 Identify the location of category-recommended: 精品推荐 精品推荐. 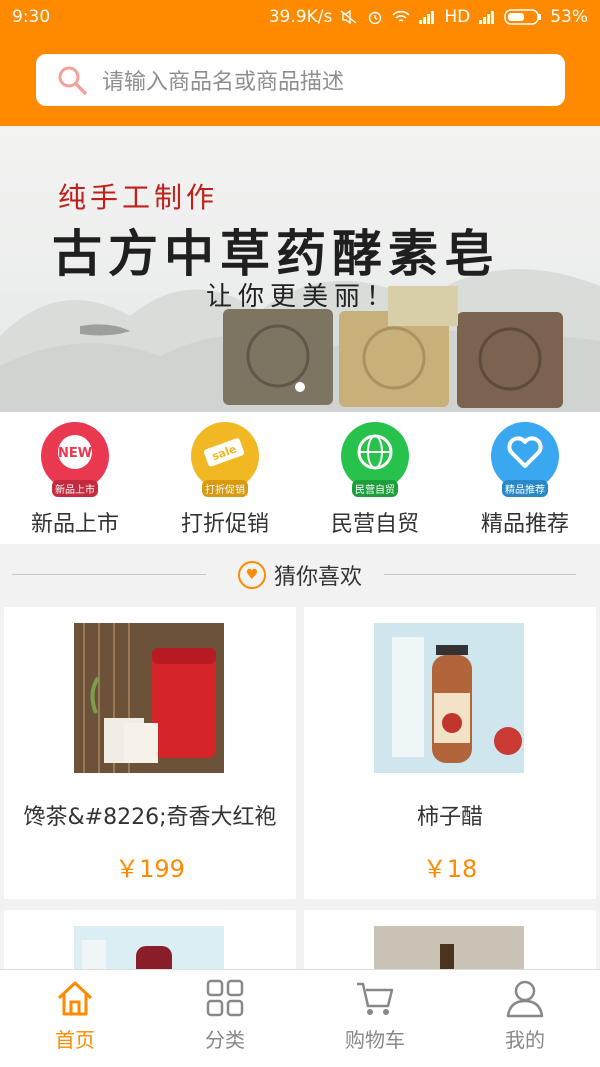
(525, 478).